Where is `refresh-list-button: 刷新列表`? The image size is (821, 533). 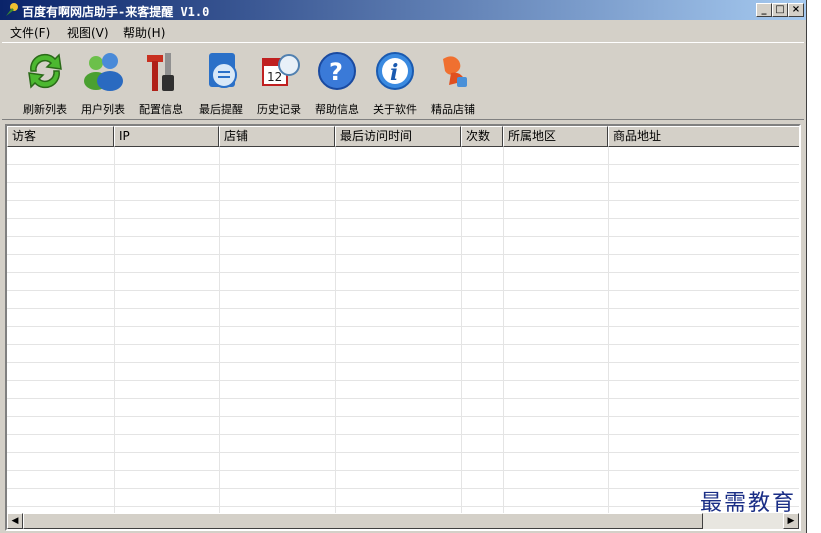 refresh-list-button: 刷新列表 is located at coordinates (45, 81).